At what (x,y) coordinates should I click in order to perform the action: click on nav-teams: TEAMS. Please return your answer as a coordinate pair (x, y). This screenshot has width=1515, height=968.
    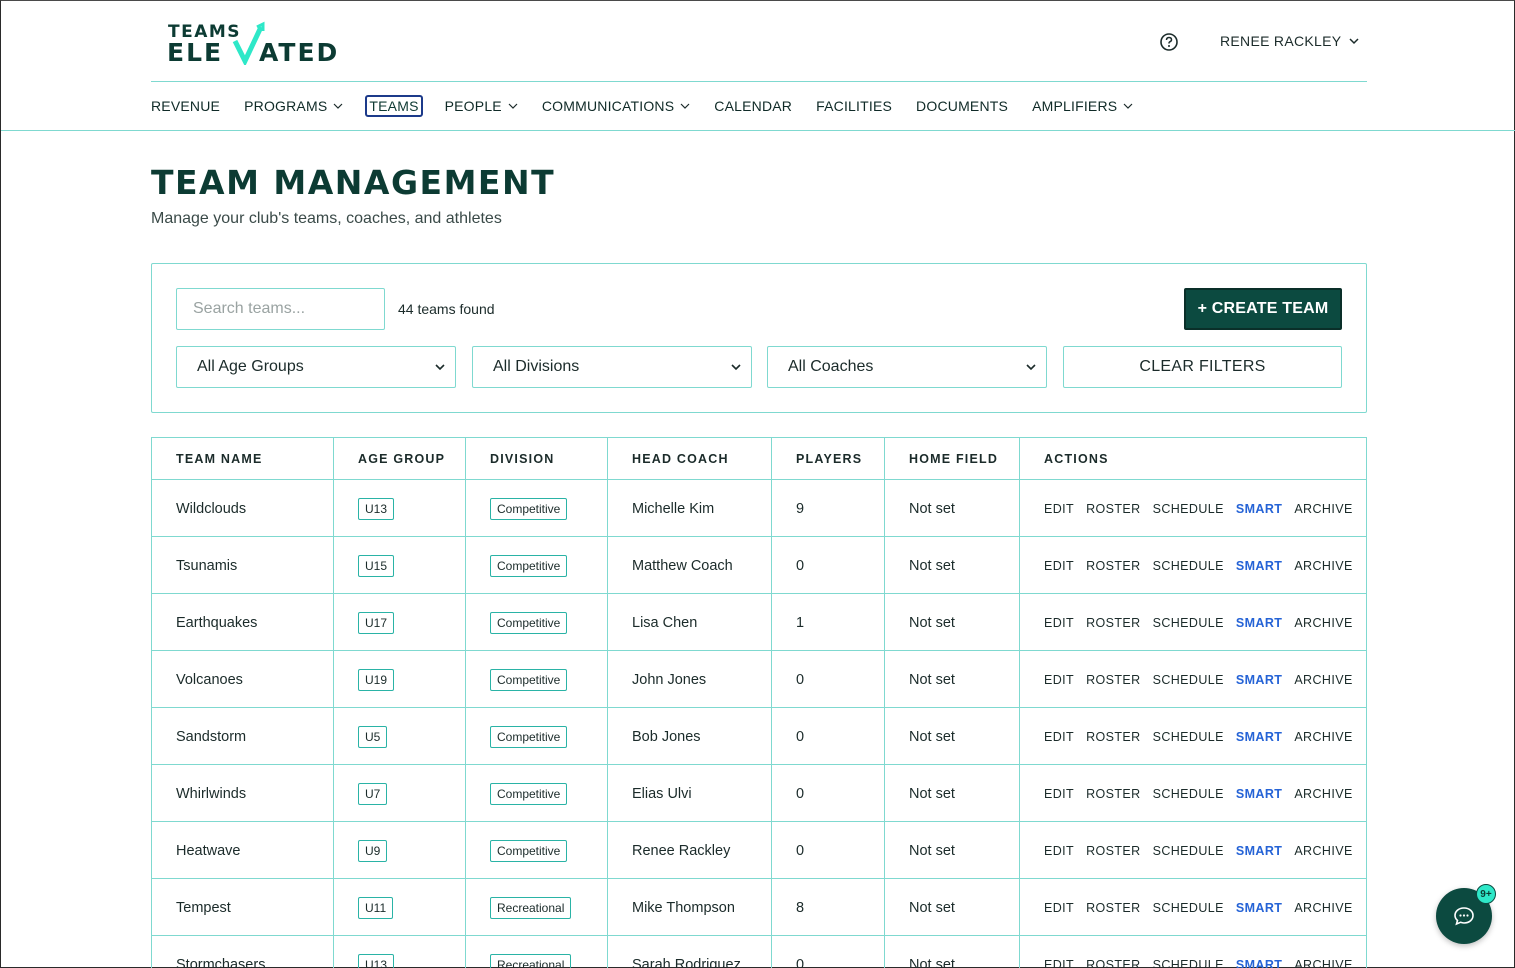
    Looking at the image, I should click on (394, 106).